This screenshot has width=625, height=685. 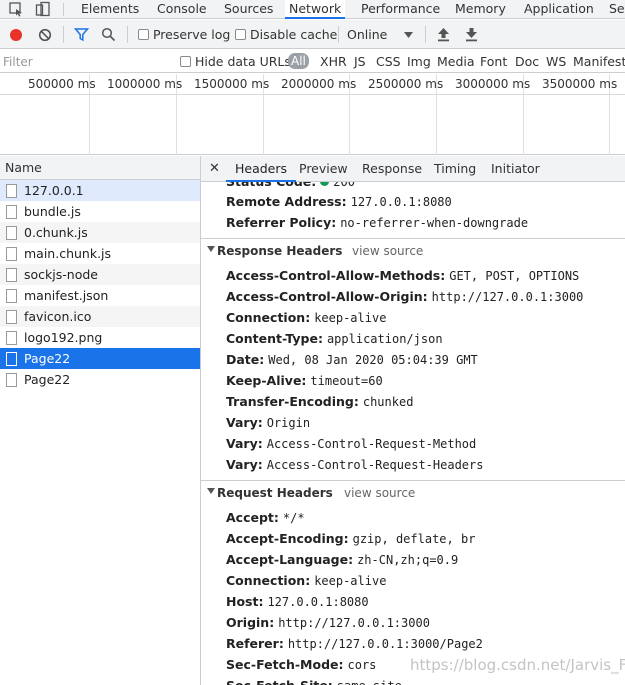 I want to click on throttling-value: Online, so click(x=367, y=34).